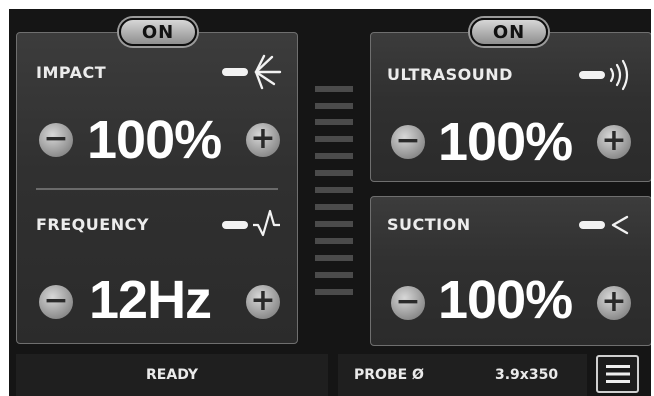  What do you see at coordinates (71, 72) in the screenshot?
I see `impact-label: IMPACT` at bounding box center [71, 72].